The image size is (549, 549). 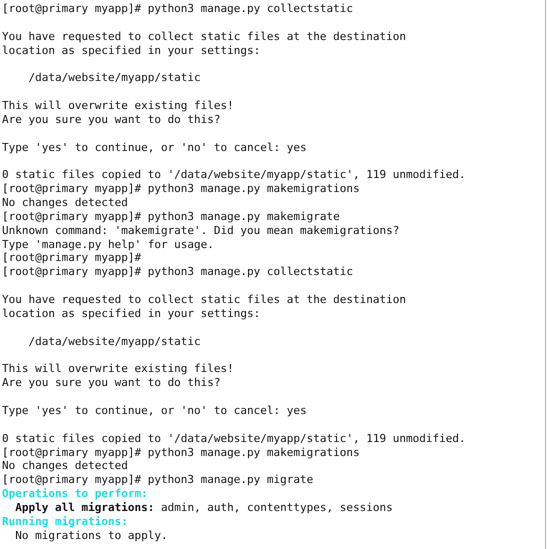 I want to click on terminal-line: No migrations to apply., so click(x=91, y=535).